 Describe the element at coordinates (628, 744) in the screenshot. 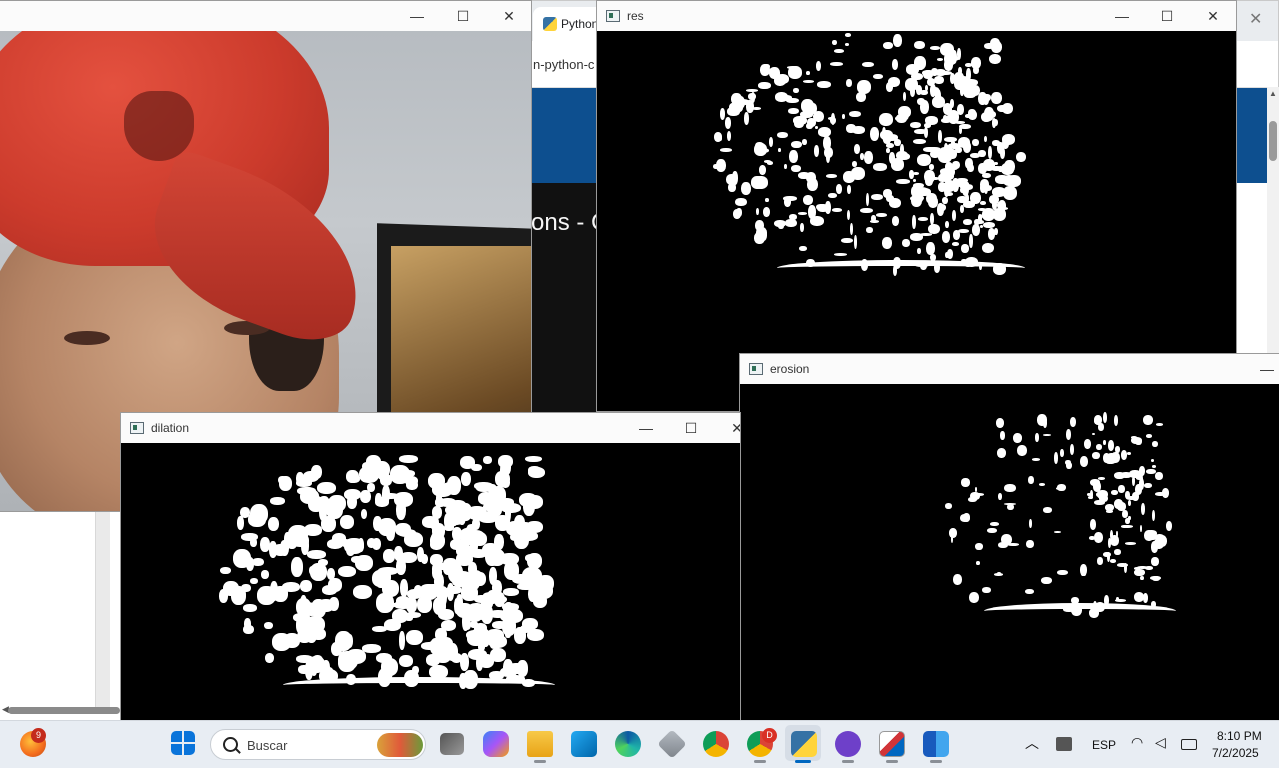

I see `edge-icon` at that location.